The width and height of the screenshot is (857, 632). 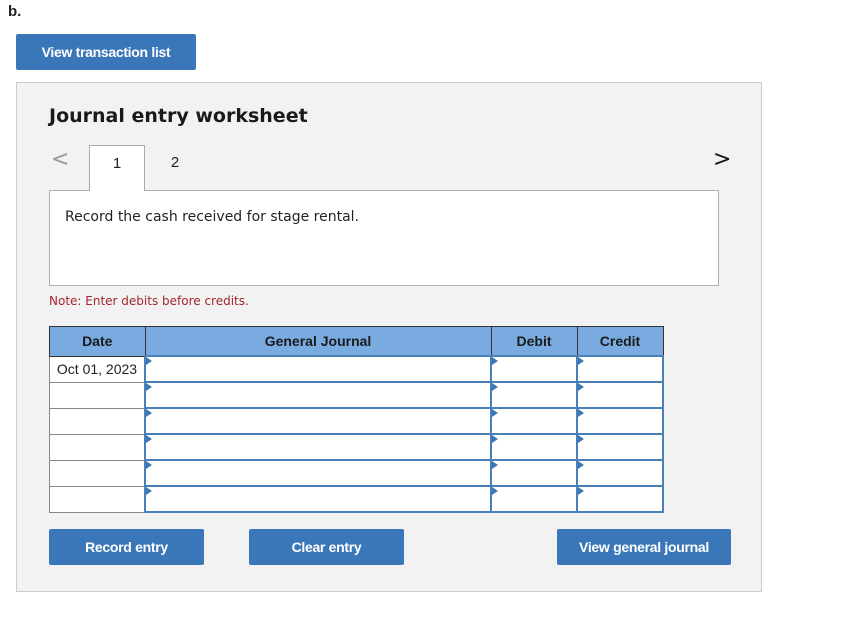 I want to click on clear-entry-button: Clear entry, so click(x=326, y=547).